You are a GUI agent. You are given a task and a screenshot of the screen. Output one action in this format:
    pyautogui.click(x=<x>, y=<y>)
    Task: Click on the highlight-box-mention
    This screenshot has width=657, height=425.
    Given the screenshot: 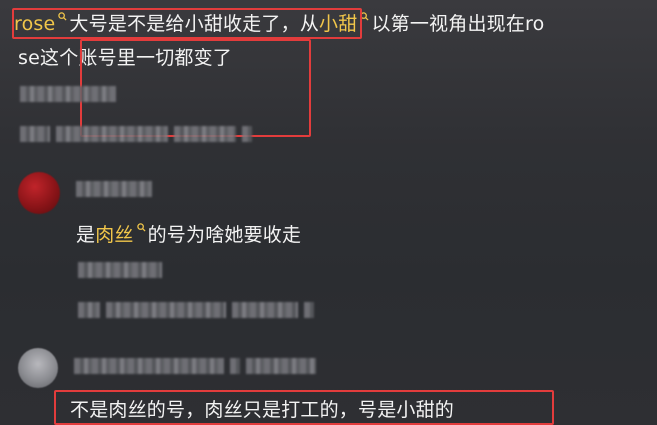 What is the action you would take?
    pyautogui.click(x=187, y=23)
    